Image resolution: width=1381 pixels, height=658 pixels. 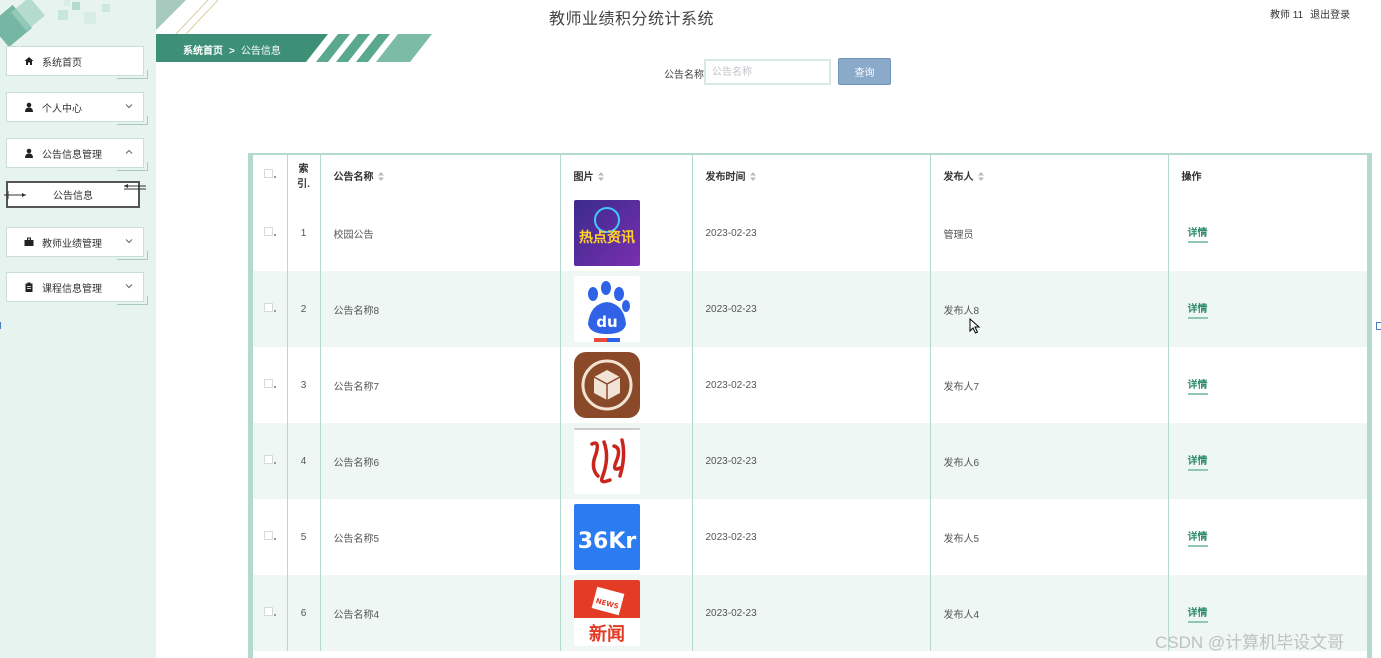 What do you see at coordinates (1049, 461) in the screenshot?
I see `row-publisher: 发布人6` at bounding box center [1049, 461].